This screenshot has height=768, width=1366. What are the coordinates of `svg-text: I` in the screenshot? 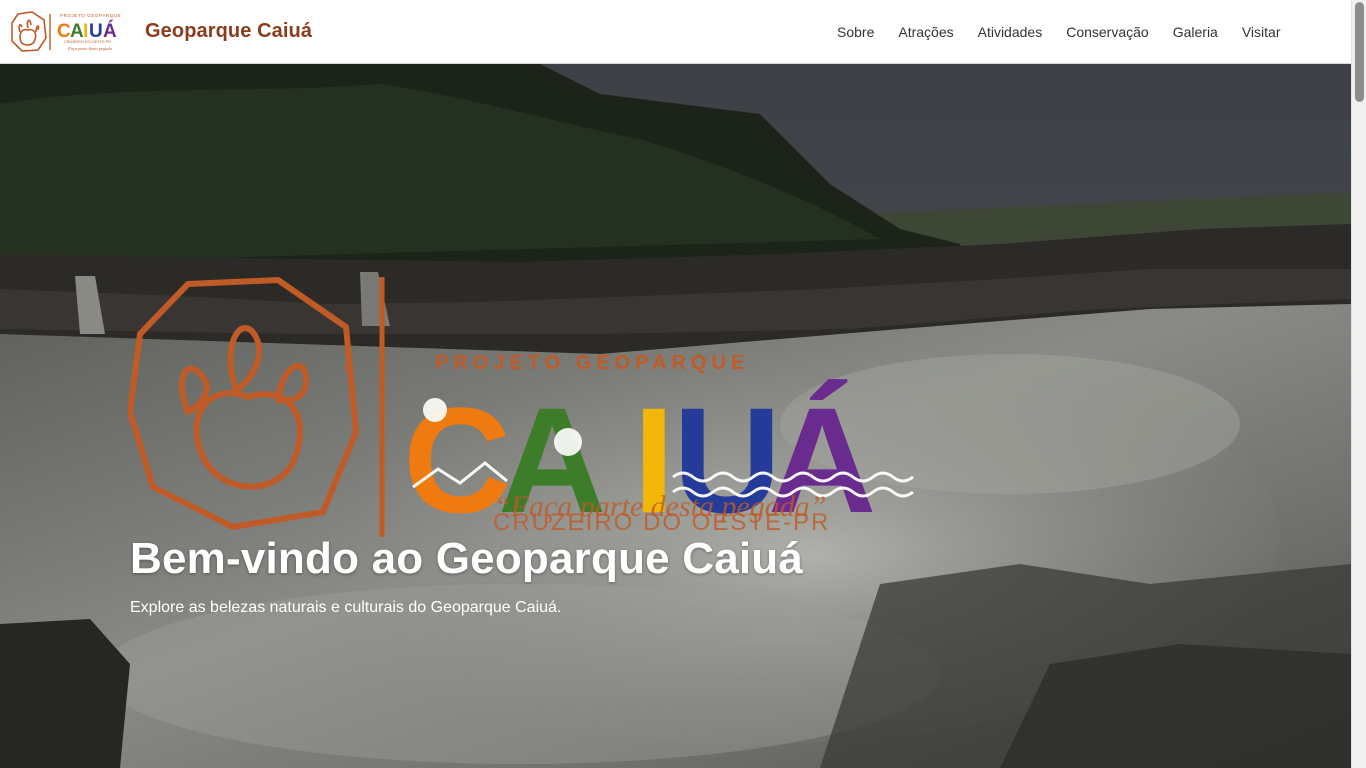 It's located at (85, 31).